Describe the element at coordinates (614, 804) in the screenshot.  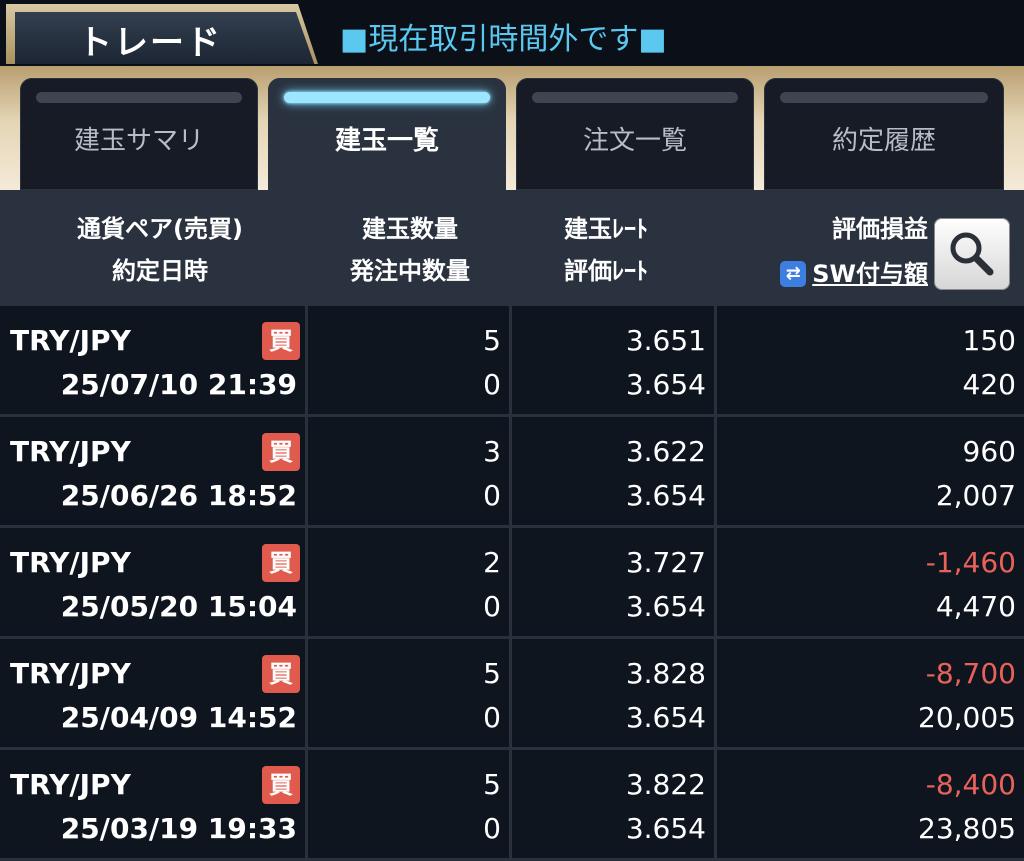
I see `rate-cell: 3.822 3.654` at that location.